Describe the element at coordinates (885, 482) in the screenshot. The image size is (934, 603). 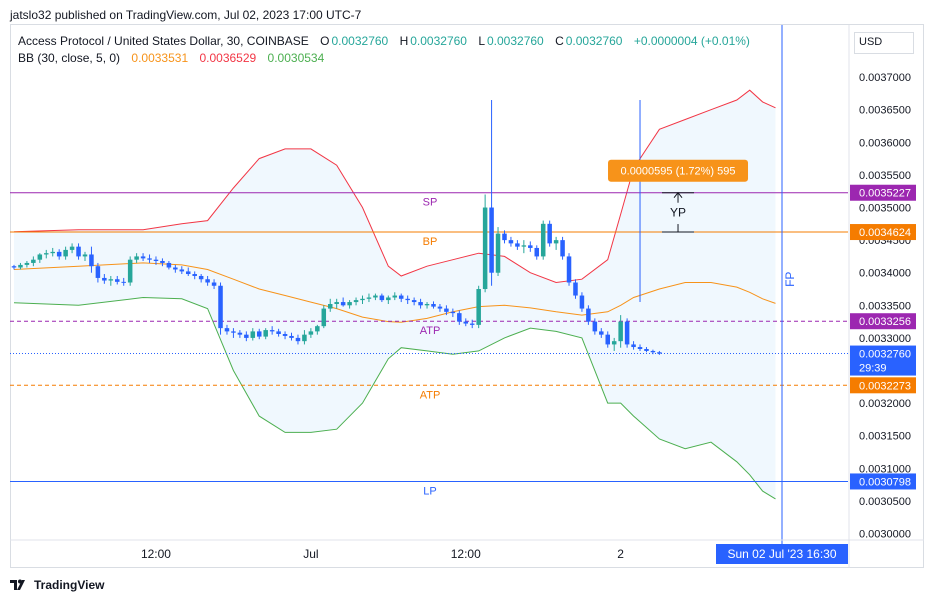
I see `level-lp-badge-text: 0.0030798` at that location.